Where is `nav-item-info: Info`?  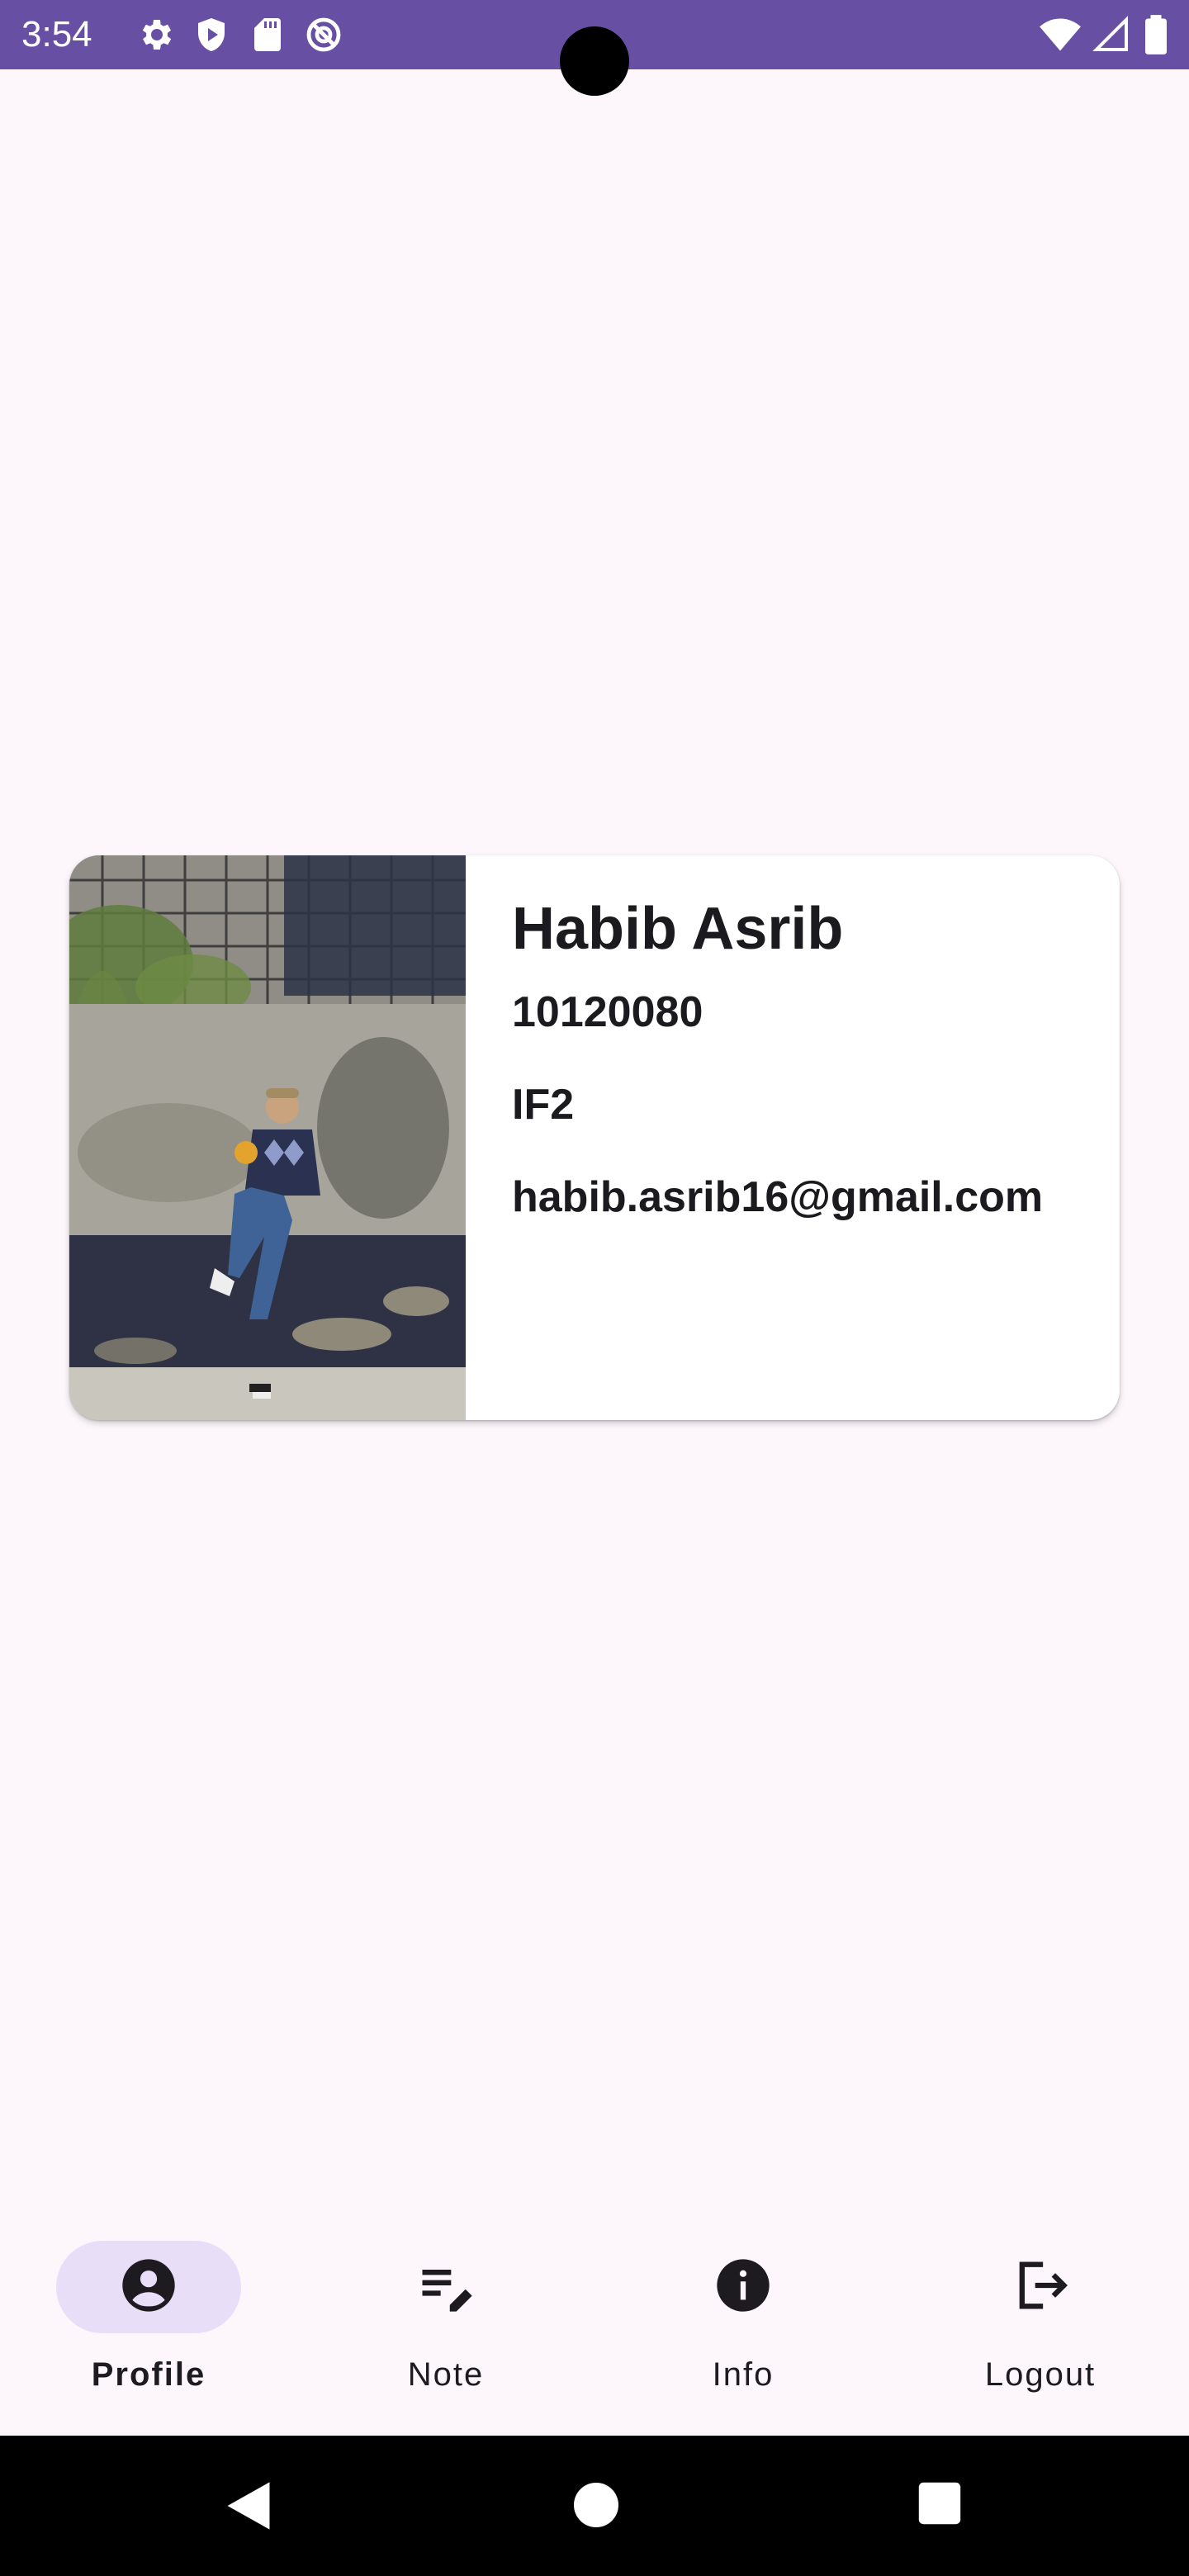 nav-item-info: Info is located at coordinates (743, 2332).